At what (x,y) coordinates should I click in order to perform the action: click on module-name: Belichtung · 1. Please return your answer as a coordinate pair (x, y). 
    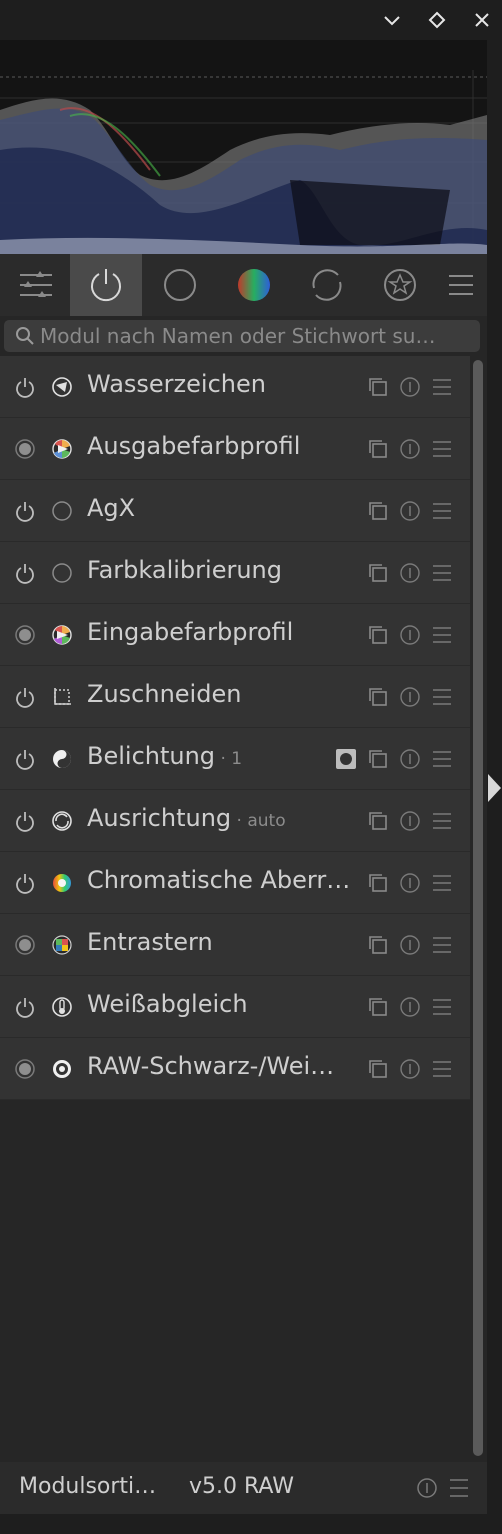
    Looking at the image, I should click on (164, 756).